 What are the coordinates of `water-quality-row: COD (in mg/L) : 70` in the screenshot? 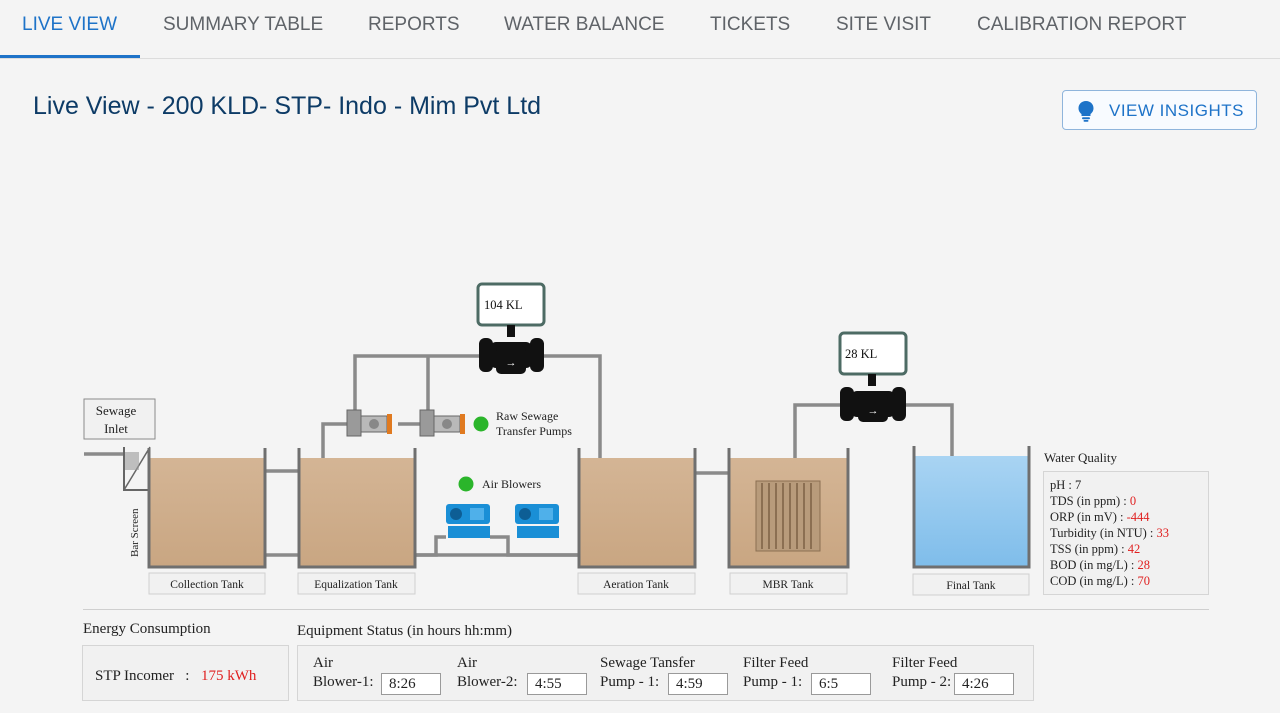 It's located at (1129, 581).